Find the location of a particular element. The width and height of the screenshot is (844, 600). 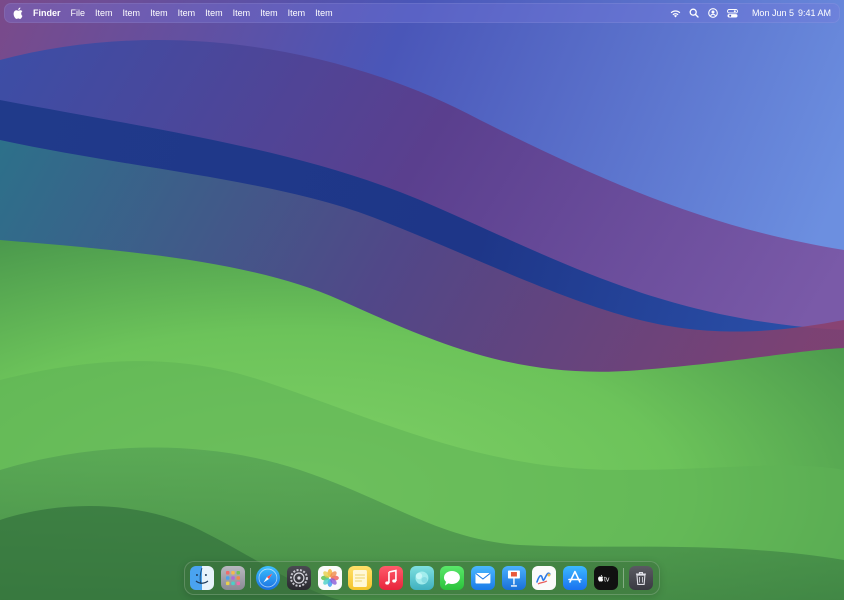

menu-item-2: Item is located at coordinates (132, 13).